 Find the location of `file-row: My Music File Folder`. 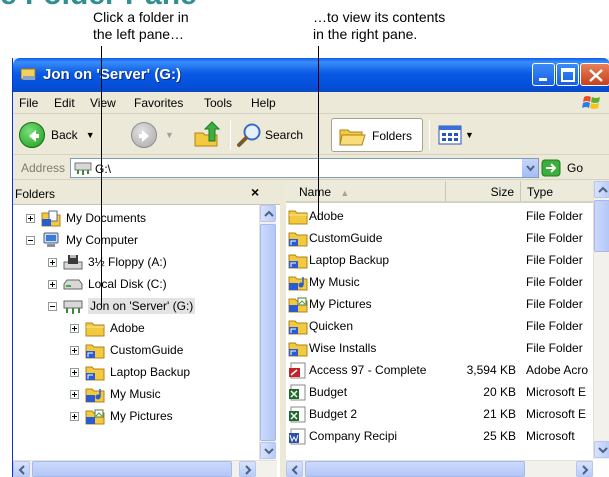

file-row: My Music File Folder is located at coordinates (439, 282).